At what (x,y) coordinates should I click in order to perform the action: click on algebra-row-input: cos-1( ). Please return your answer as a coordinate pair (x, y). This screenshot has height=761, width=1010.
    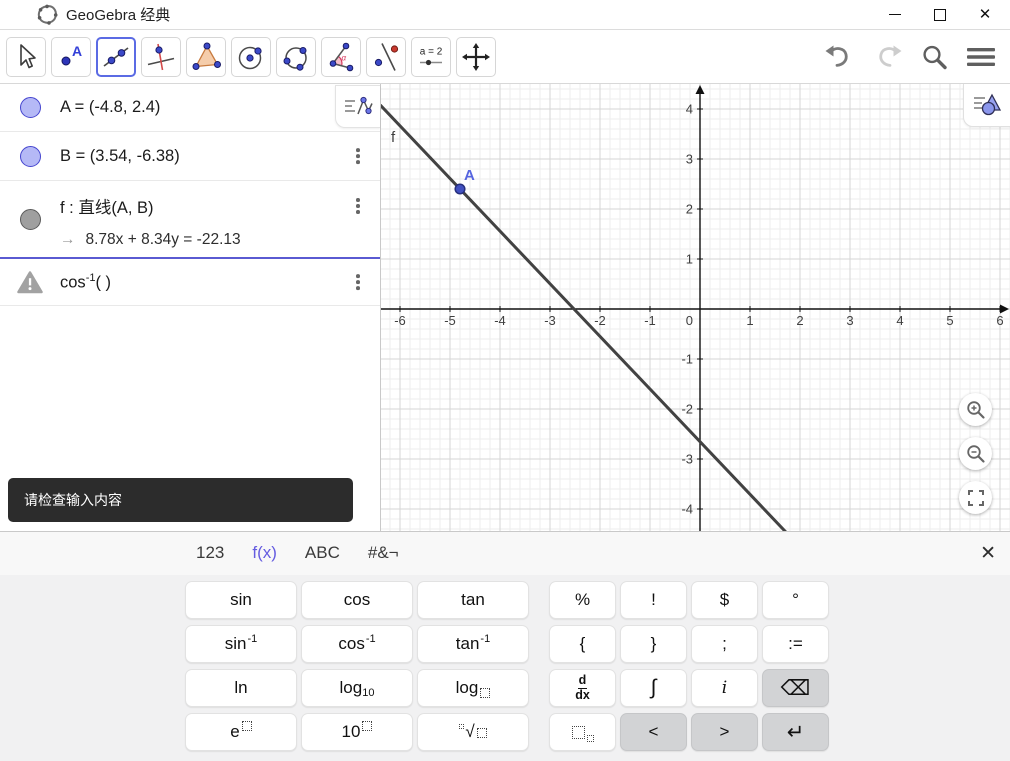
    Looking at the image, I should click on (190, 281).